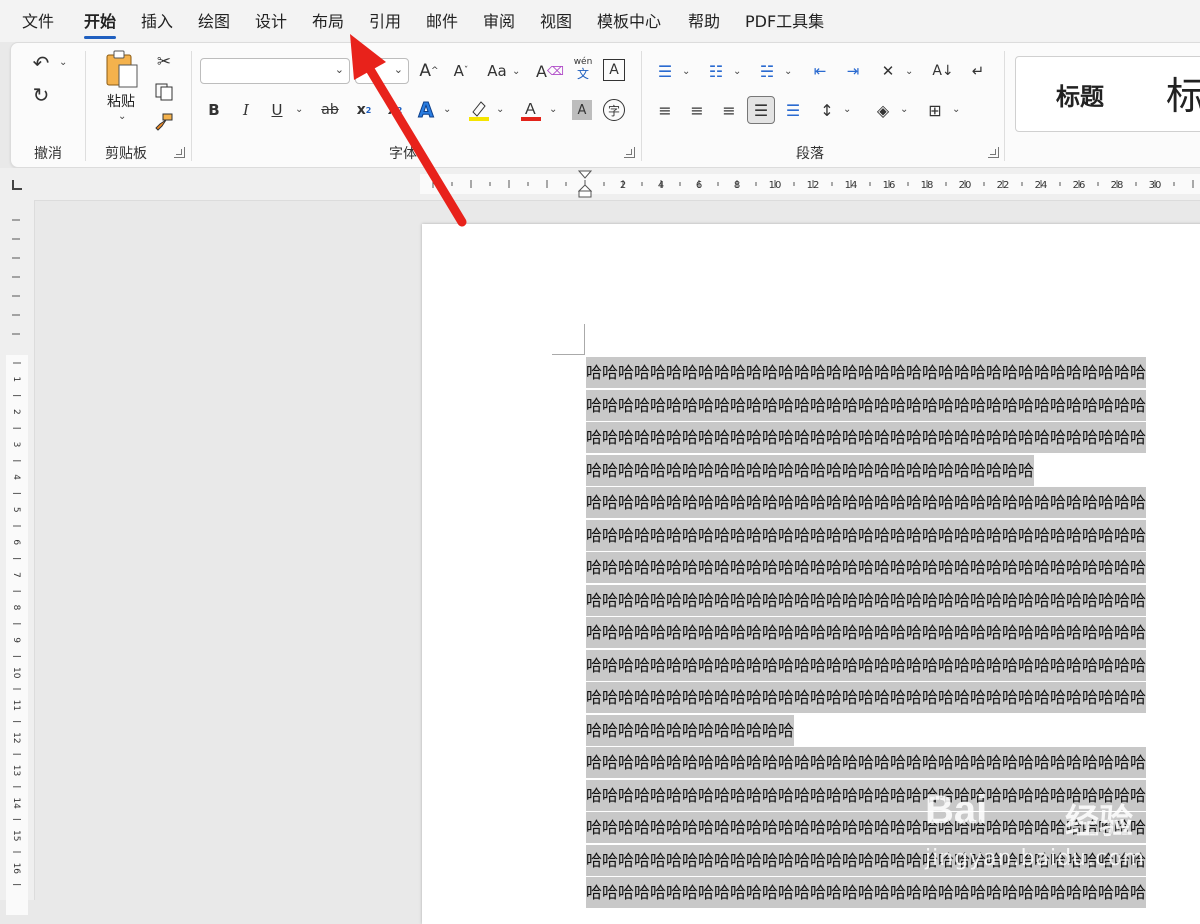 The height and width of the screenshot is (924, 1200). Describe the element at coordinates (164, 62) in the screenshot. I see `cut-icon: ✂` at that location.